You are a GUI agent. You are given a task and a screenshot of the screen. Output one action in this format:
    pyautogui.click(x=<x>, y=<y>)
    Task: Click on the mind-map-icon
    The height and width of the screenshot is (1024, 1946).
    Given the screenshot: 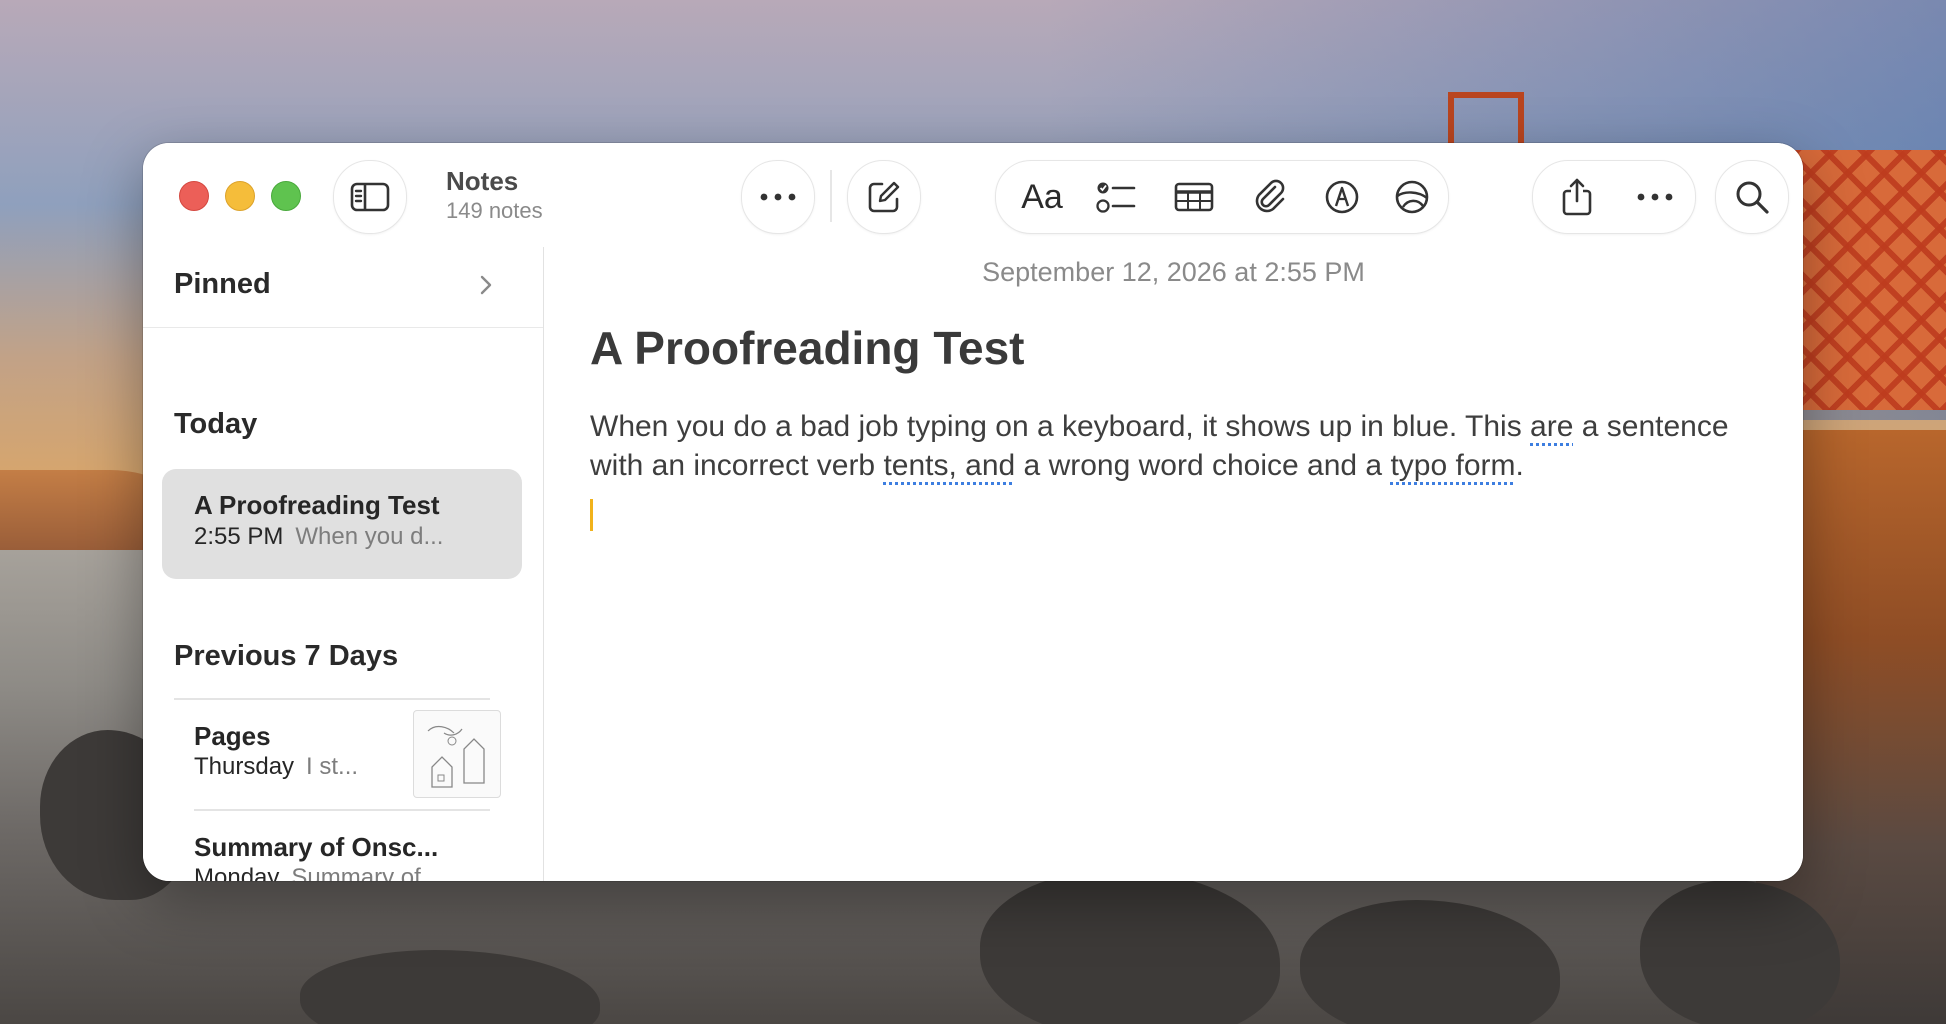 What is the action you would take?
    pyautogui.click(x=1412, y=197)
    